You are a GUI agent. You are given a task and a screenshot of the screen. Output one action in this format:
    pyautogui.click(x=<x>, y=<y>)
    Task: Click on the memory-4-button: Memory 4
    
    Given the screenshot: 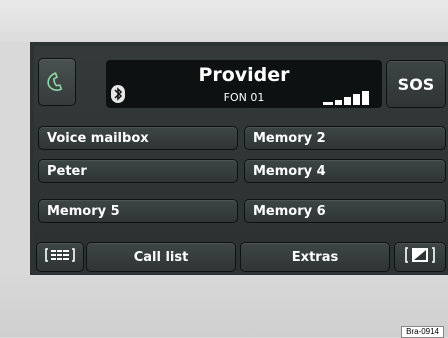 What is the action you would take?
    pyautogui.click(x=345, y=171)
    